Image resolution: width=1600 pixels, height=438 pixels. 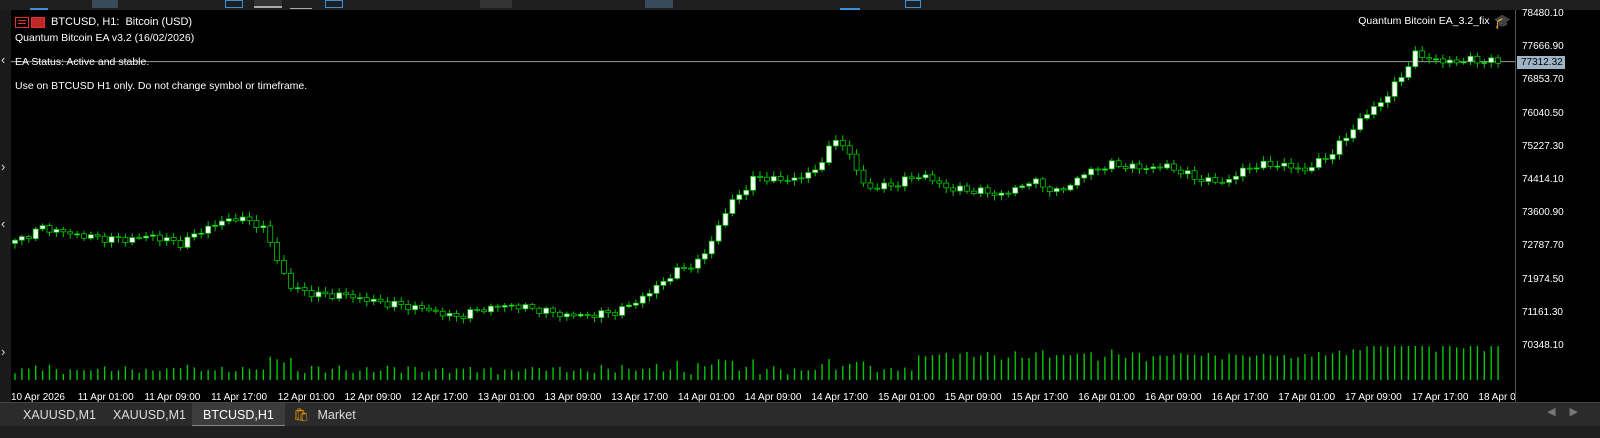 I want to click on collapse-left-icon: ‹, so click(x=3, y=224).